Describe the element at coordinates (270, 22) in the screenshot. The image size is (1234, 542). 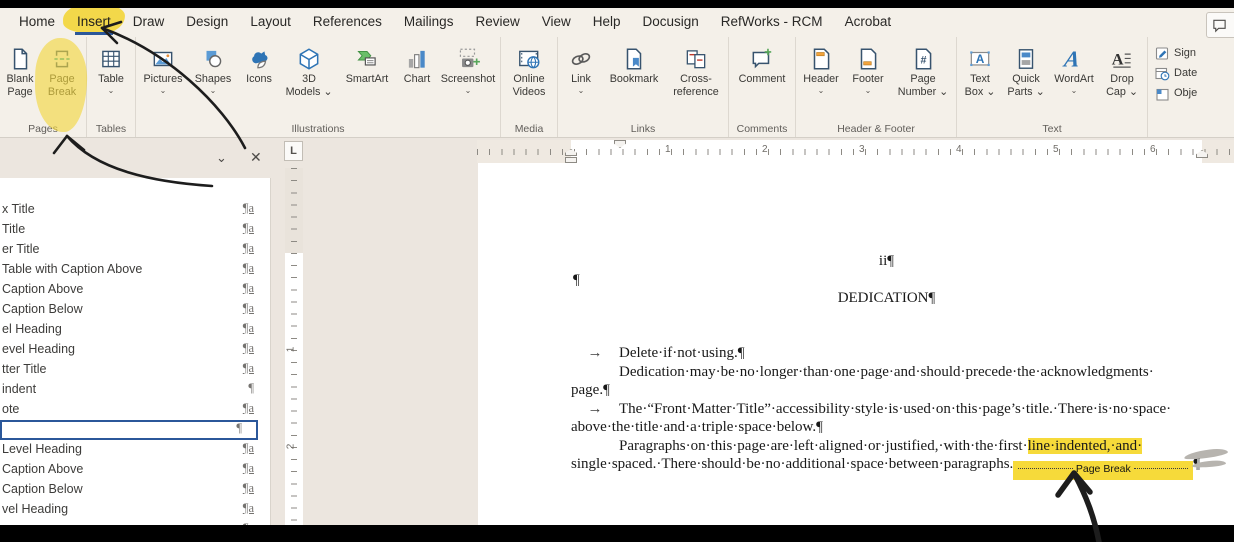
I see `tab-layout: Layout` at that location.